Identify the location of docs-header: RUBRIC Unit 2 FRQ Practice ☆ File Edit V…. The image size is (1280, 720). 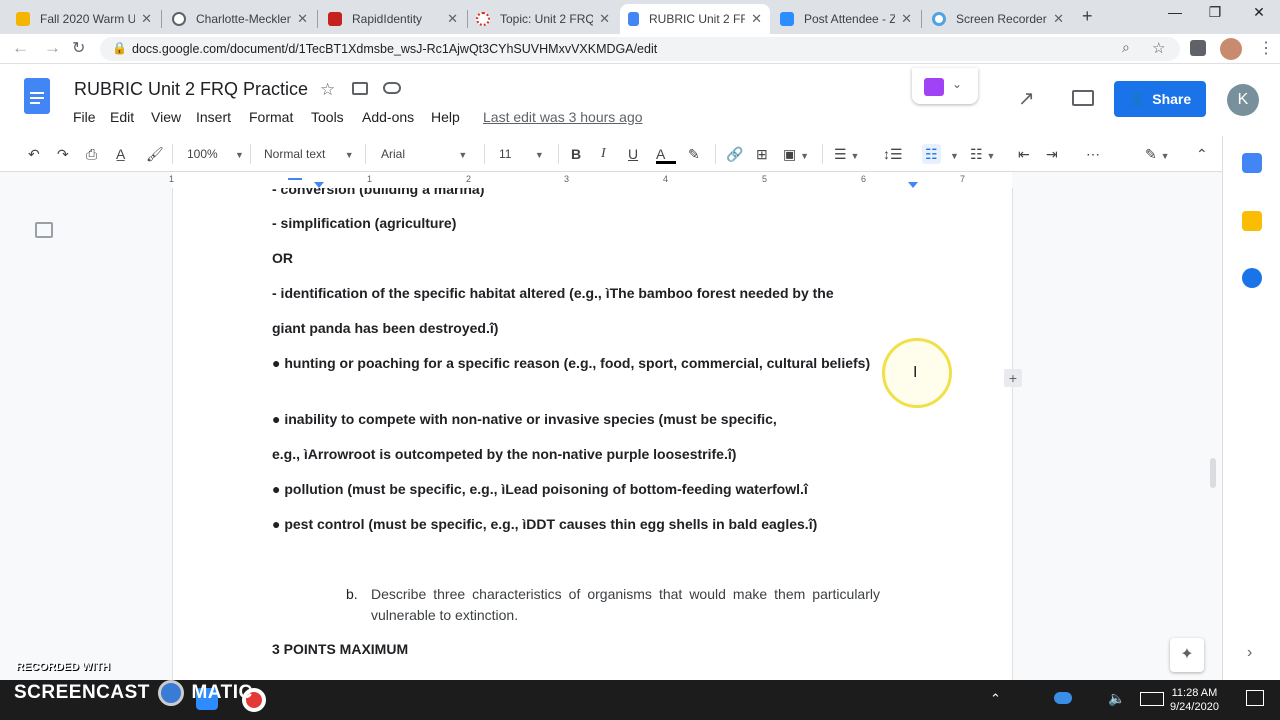
(640, 100).